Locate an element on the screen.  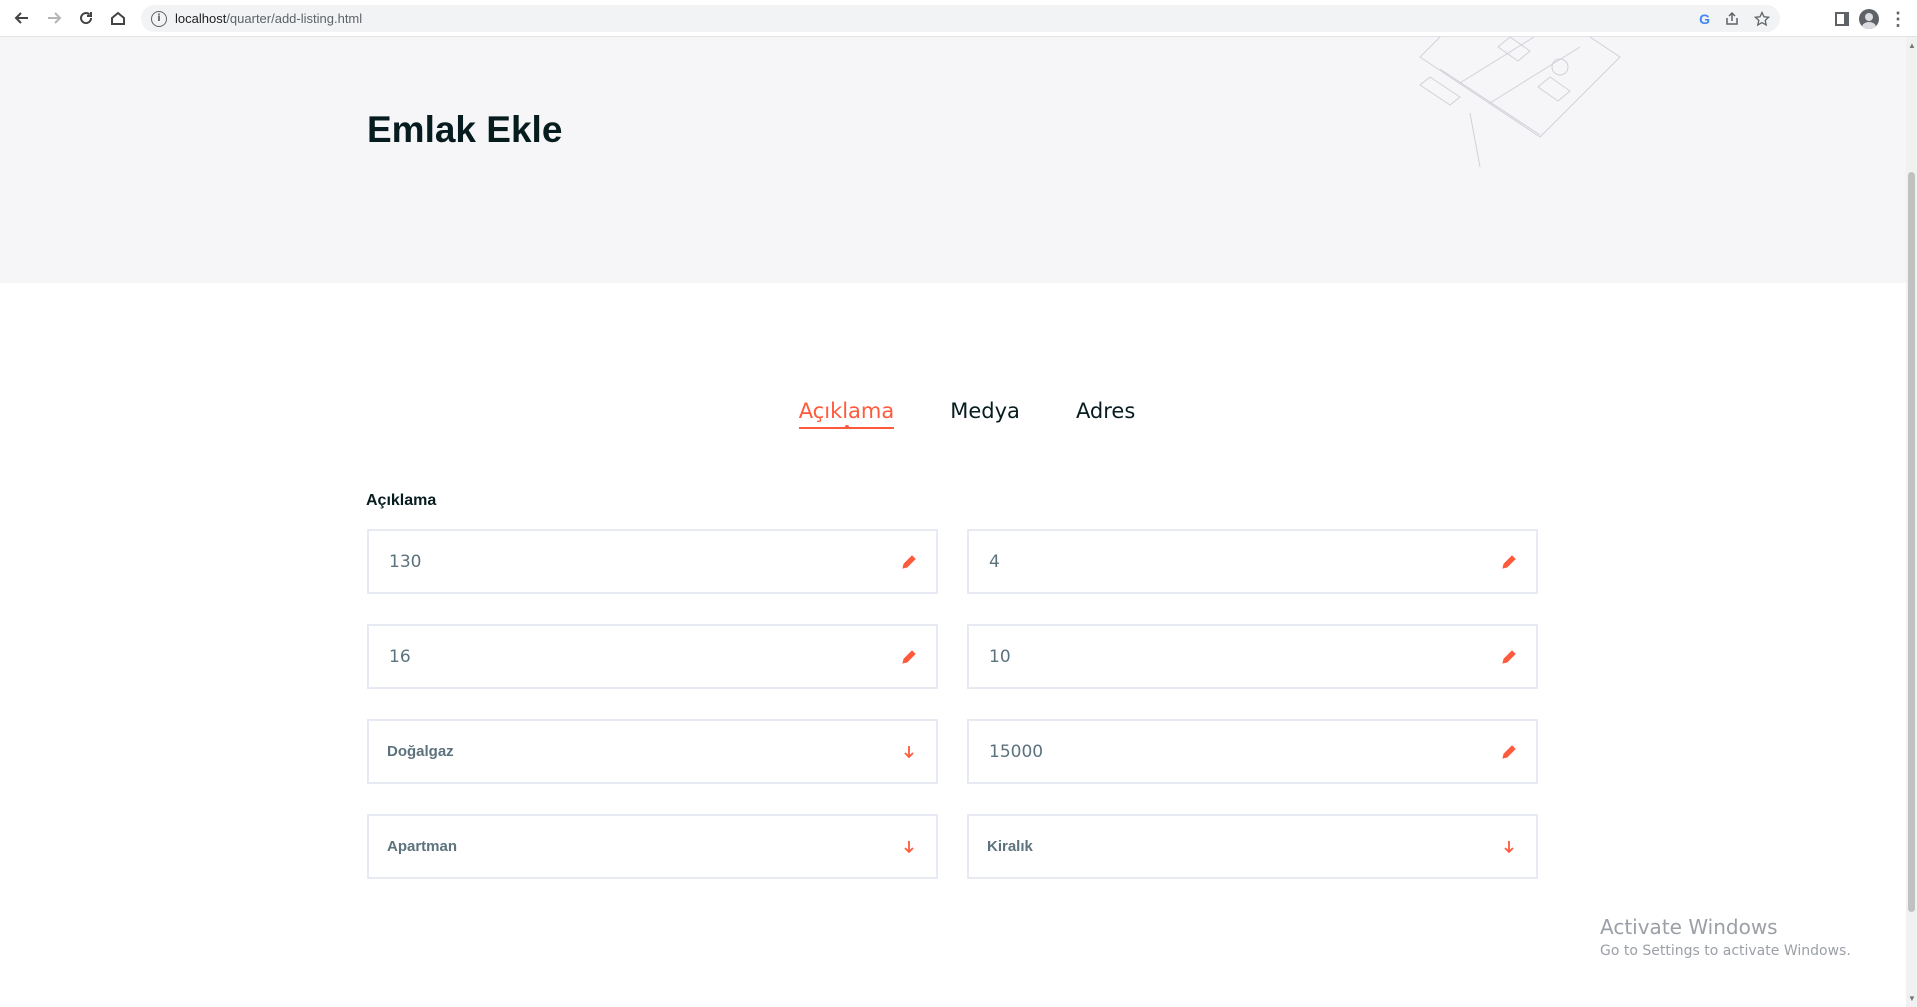
browser-toolbar: i localhost/quarter/add-listing.html G ⋮ is located at coordinates (958, 18).